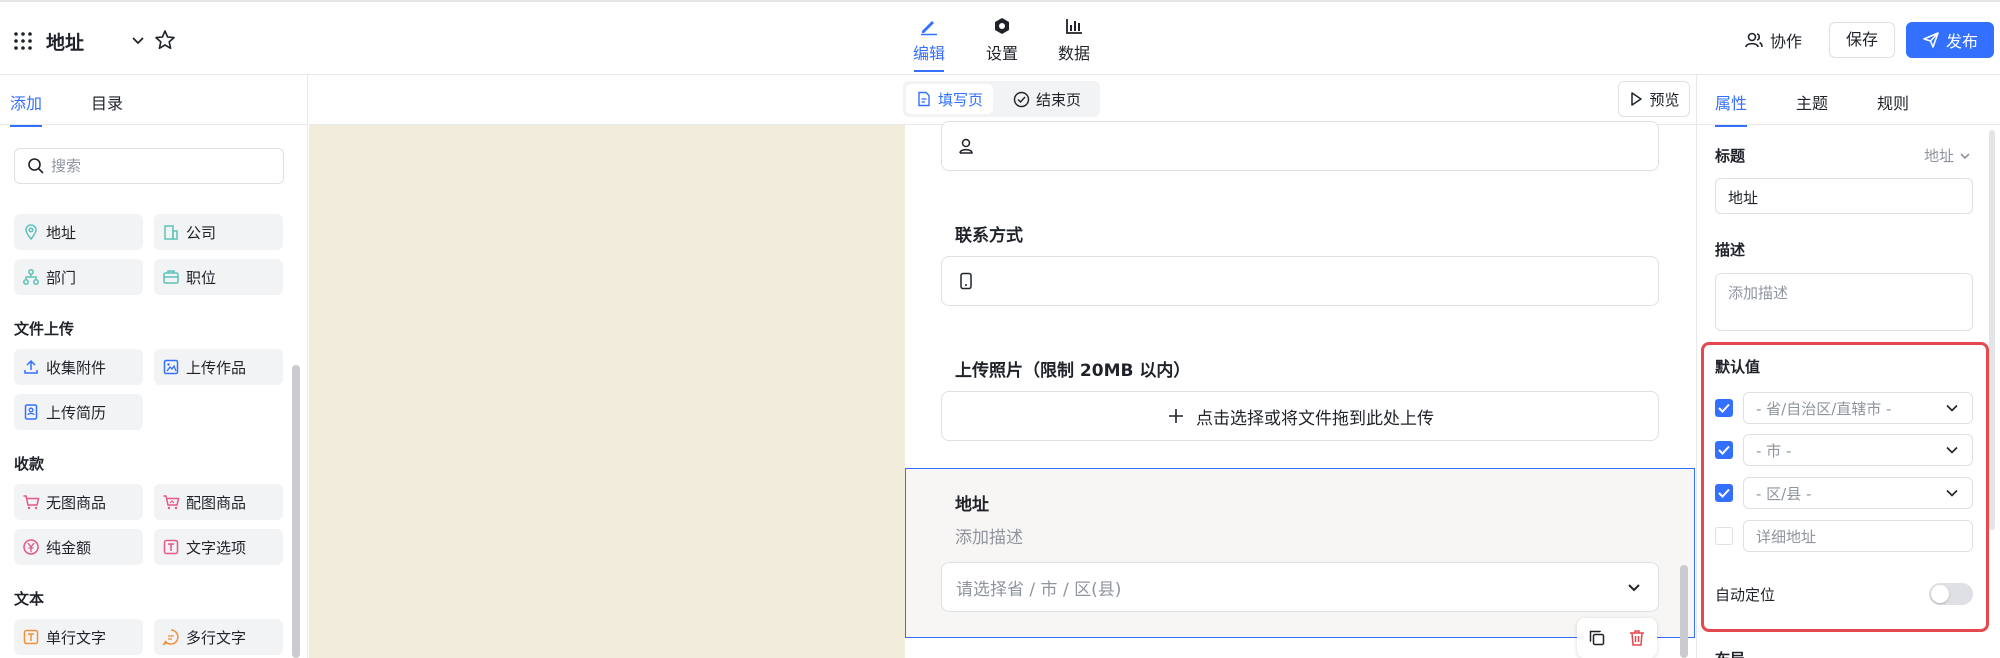  I want to click on component-product-no-image: 无图商品, so click(78, 502).